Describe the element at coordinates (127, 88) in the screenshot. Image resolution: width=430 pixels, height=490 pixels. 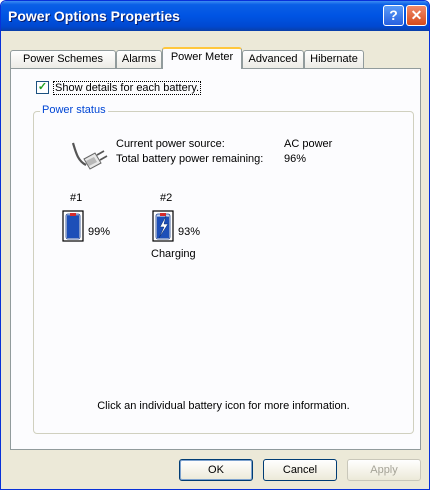
I see `show-details-label: Show details for each battery.` at that location.